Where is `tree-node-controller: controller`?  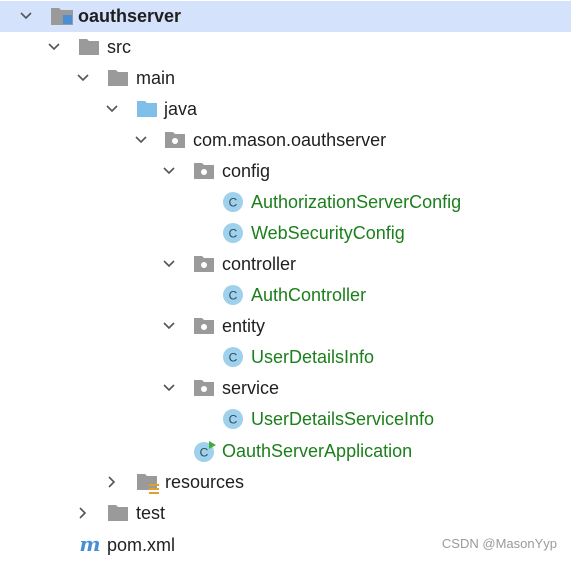 tree-node-controller: controller is located at coordinates (285, 264).